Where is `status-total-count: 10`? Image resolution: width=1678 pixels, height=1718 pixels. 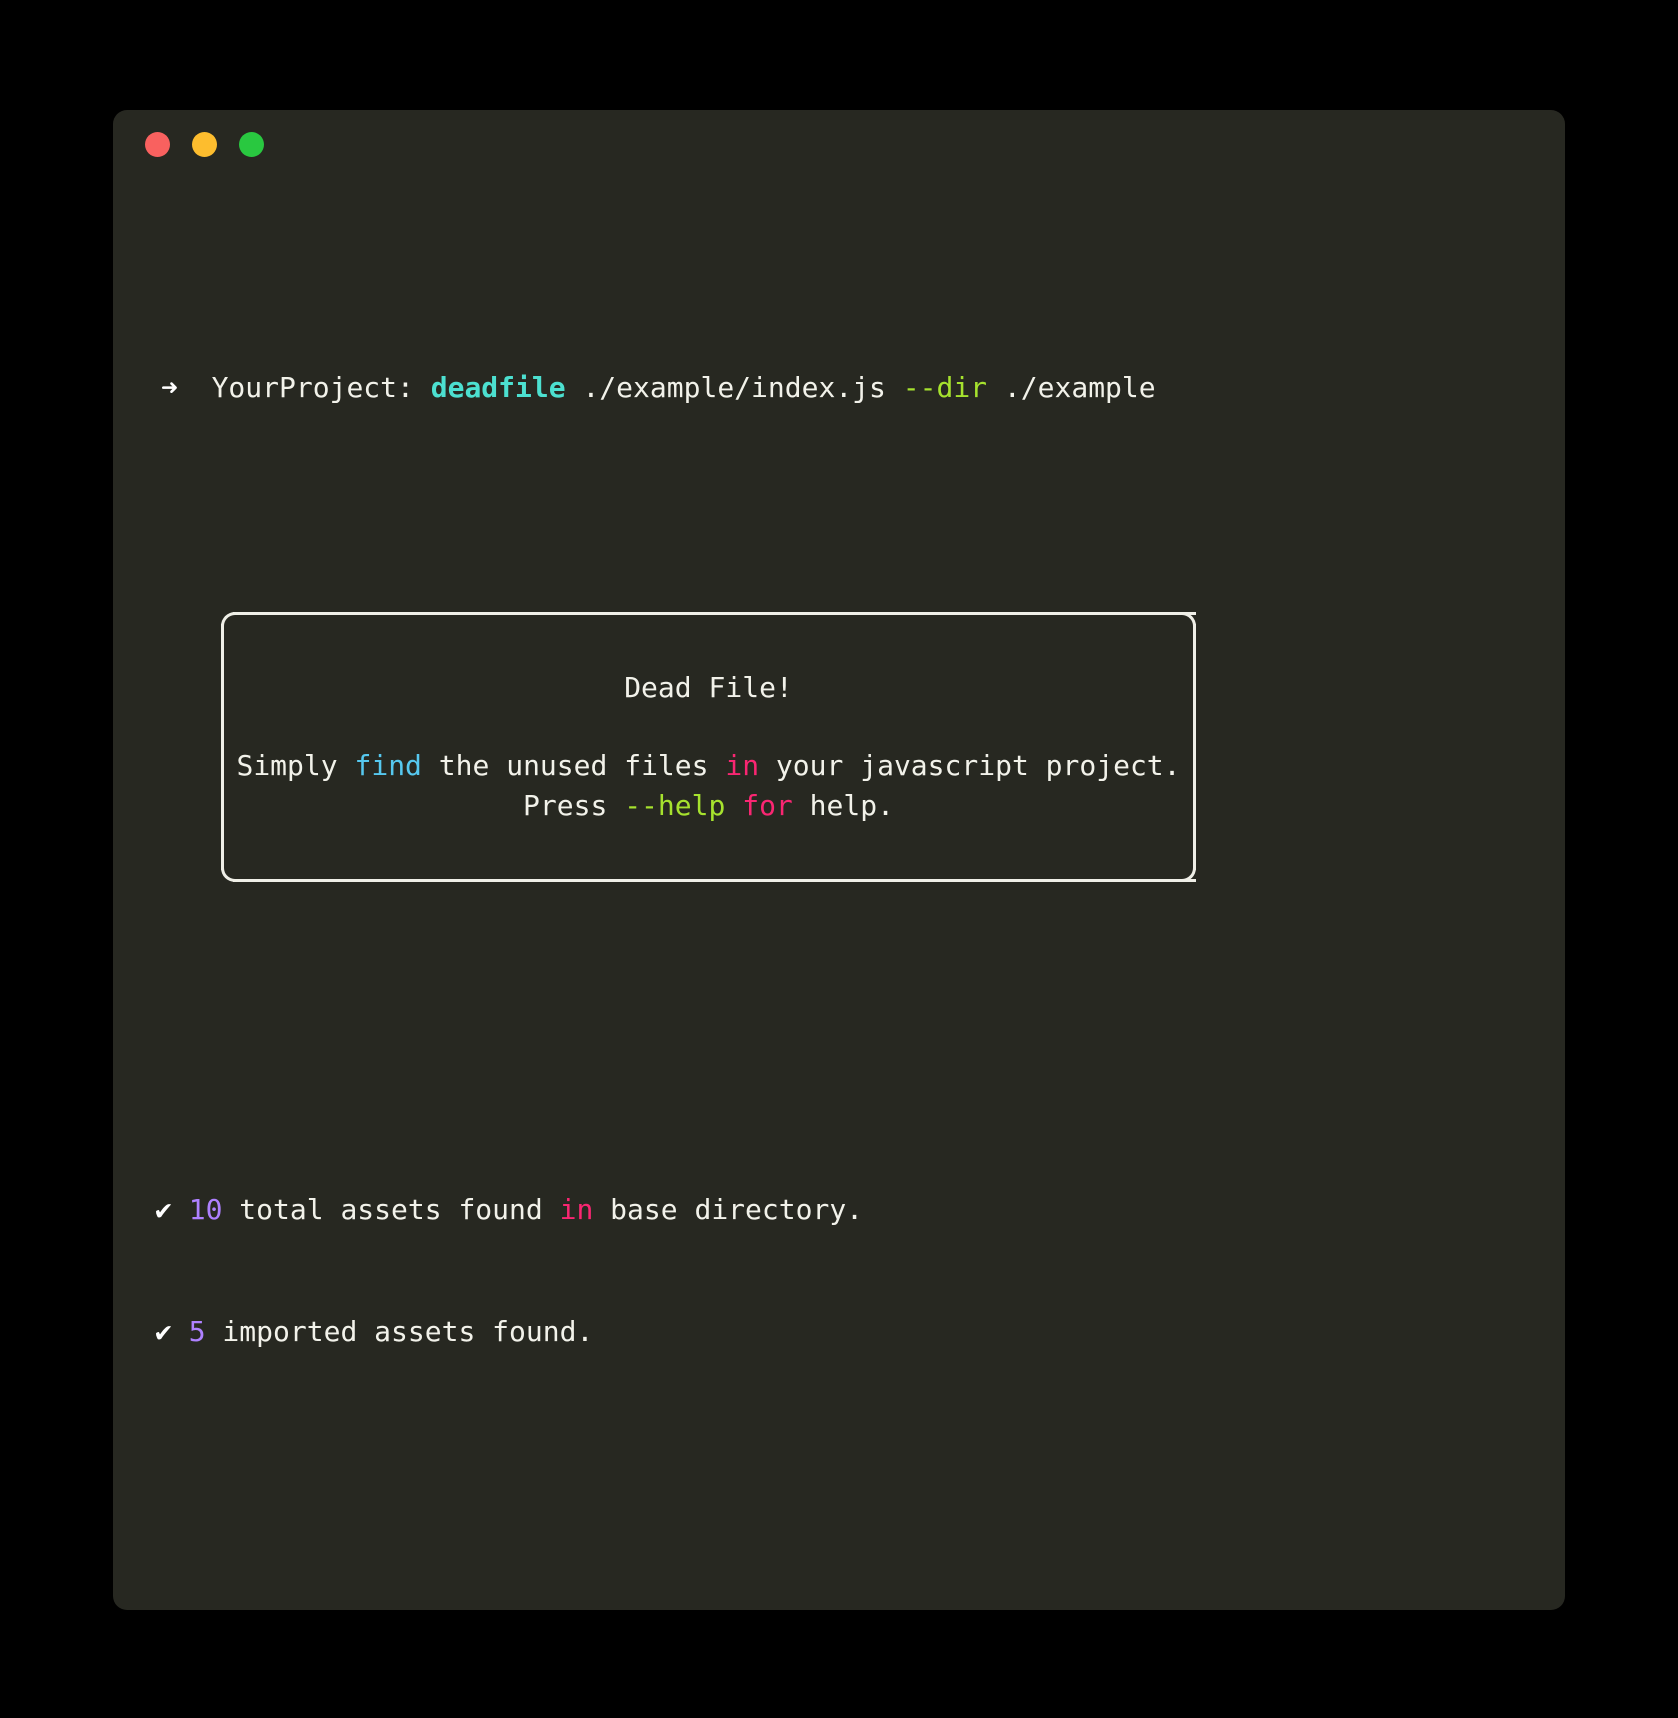 status-total-count: 10 is located at coordinates (205, 1209).